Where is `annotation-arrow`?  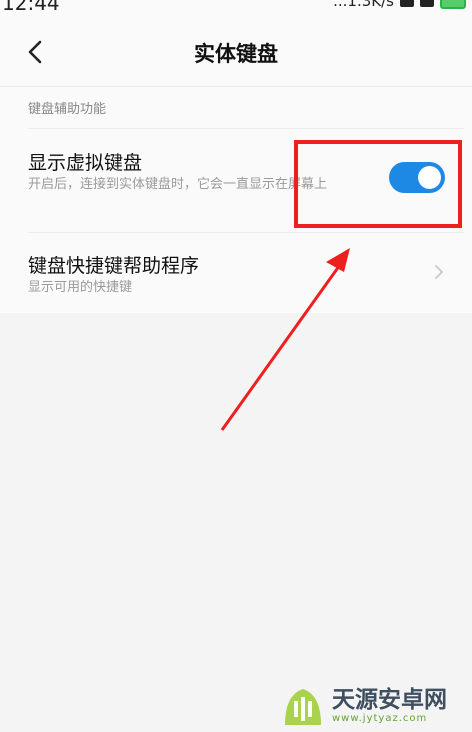 annotation-arrow is located at coordinates (285, 339).